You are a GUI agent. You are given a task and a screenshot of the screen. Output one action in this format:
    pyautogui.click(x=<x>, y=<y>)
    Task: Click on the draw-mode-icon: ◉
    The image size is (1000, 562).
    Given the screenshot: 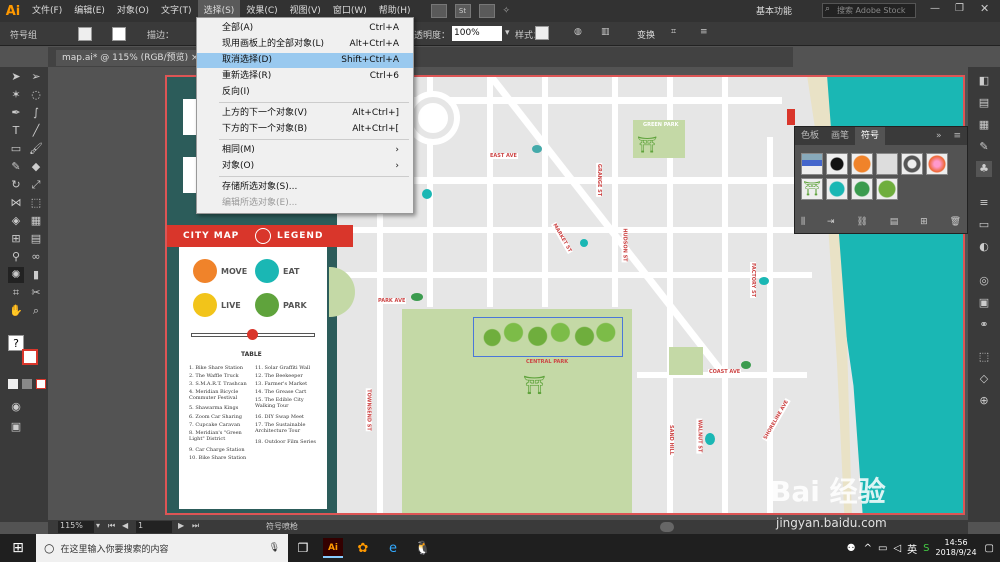 What is the action you would take?
    pyautogui.click(x=16, y=407)
    